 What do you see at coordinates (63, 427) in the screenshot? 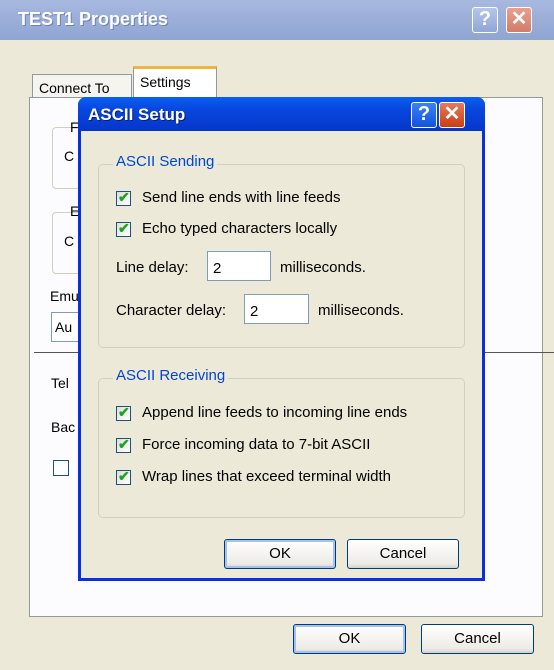
I see `backscroll-label-fragment: Bac` at bounding box center [63, 427].